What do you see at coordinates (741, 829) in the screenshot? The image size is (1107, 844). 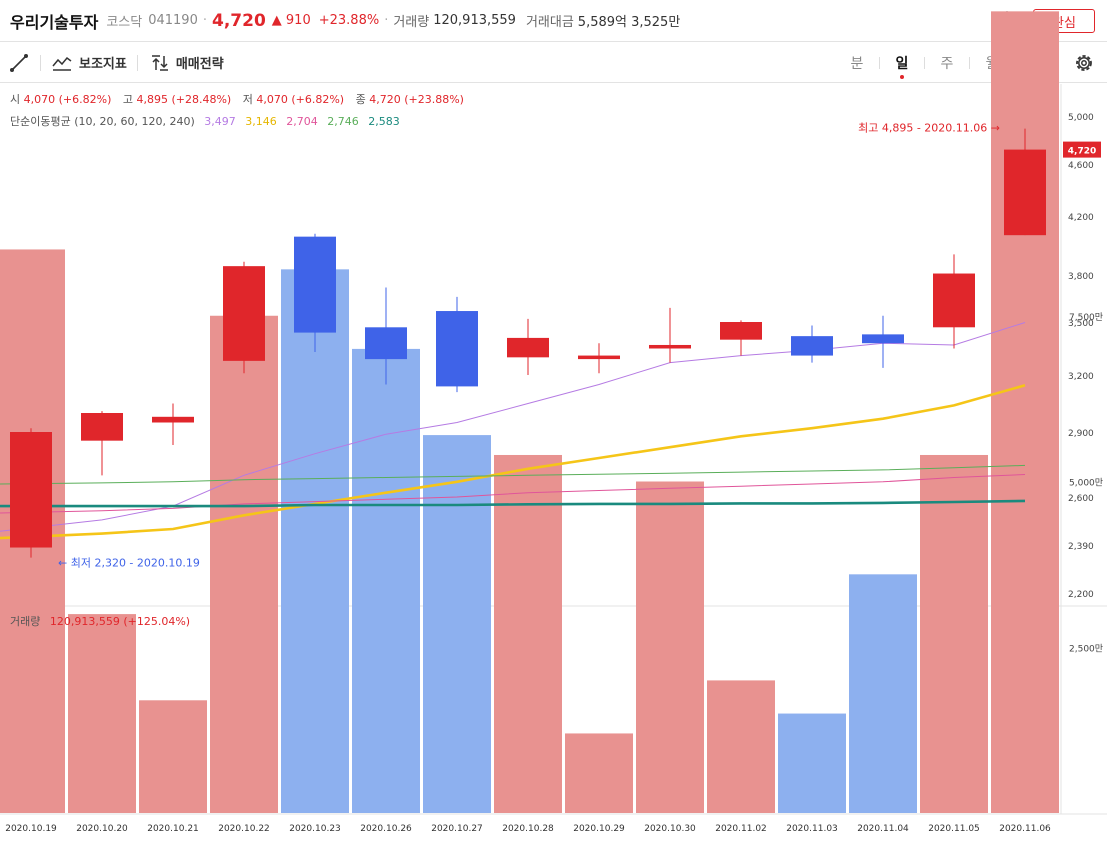 I see `date-tick-label: 2020.11.02` at bounding box center [741, 829].